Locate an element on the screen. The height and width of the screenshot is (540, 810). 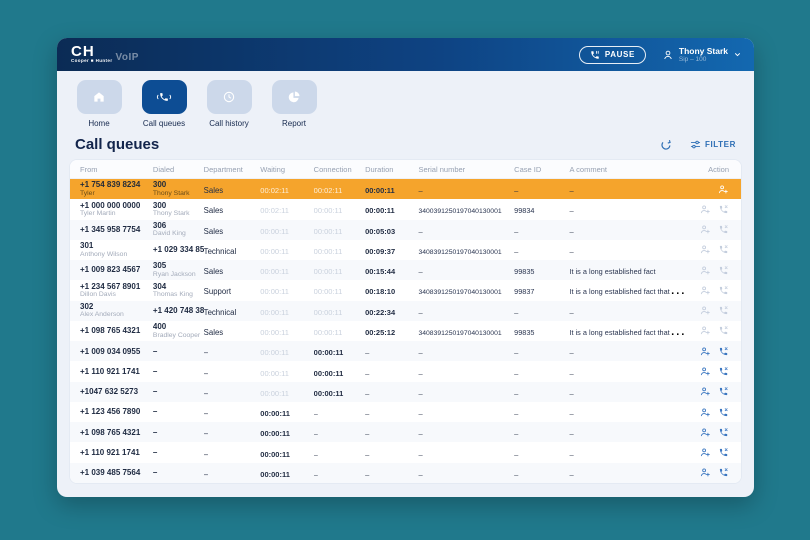
cell-case-id: 99835 is located at coordinates (524, 332).